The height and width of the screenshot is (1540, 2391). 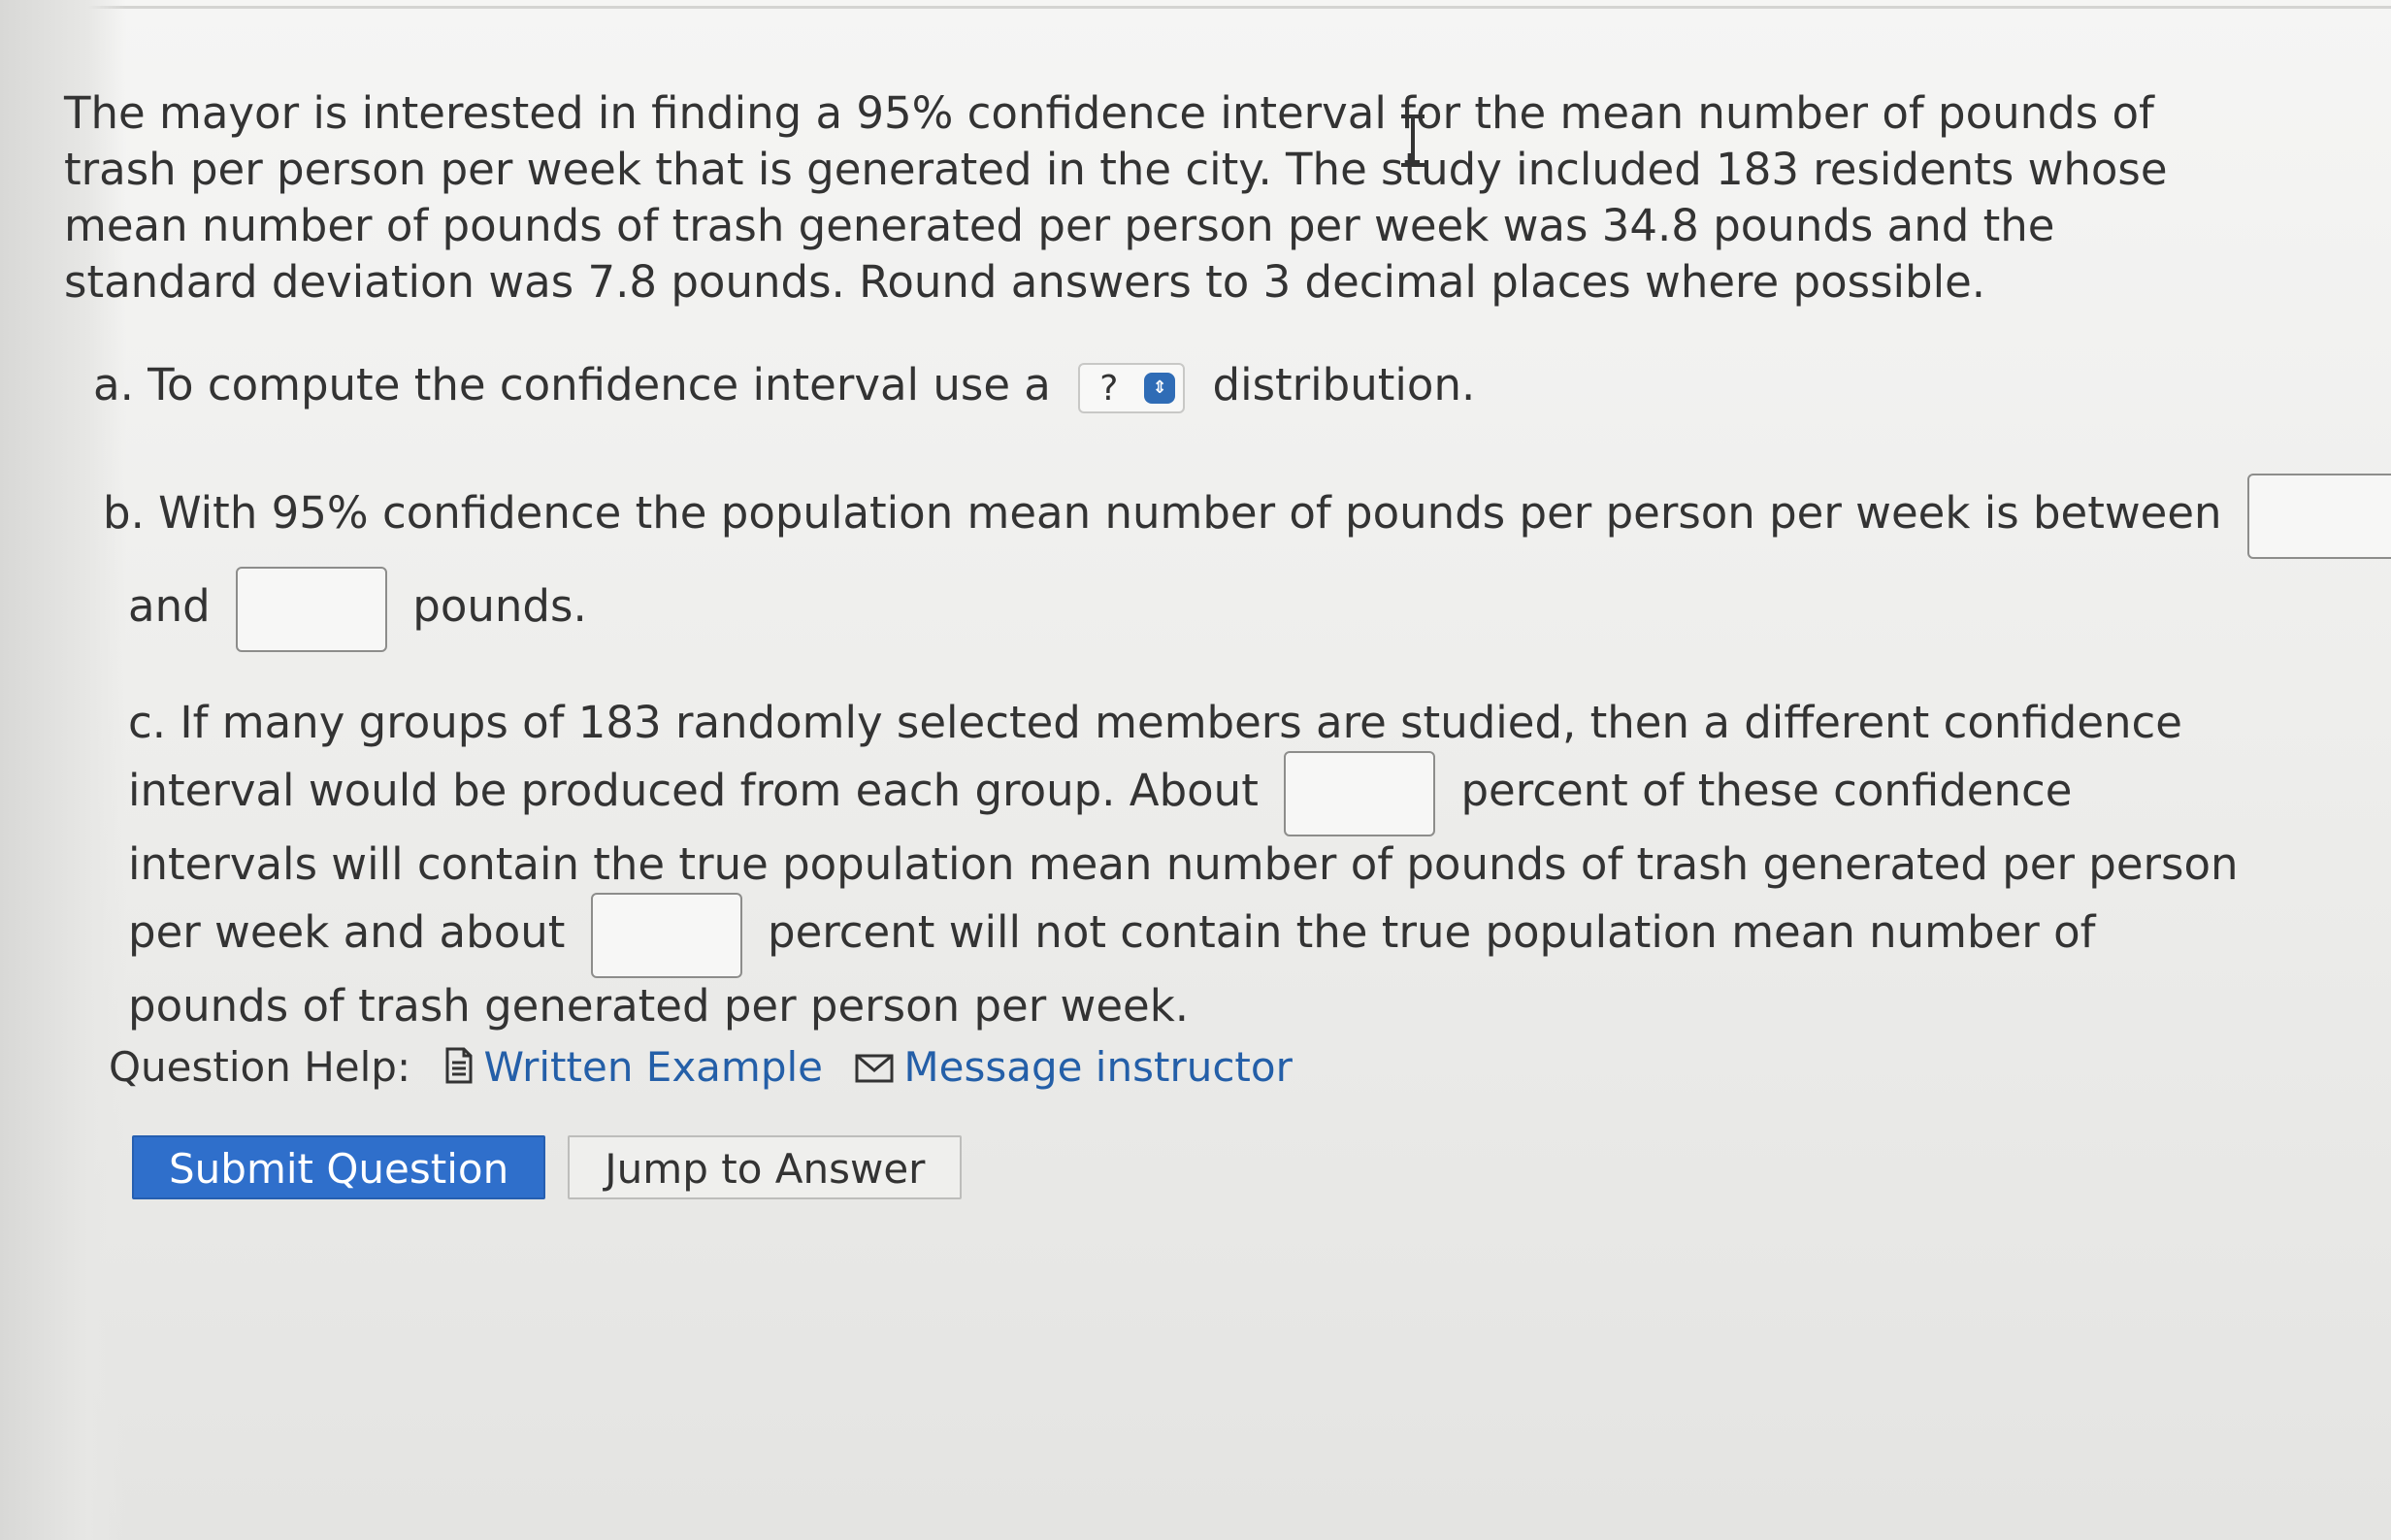 What do you see at coordinates (1132, 388) in the screenshot?
I see `distribution-select: ? ⇕` at bounding box center [1132, 388].